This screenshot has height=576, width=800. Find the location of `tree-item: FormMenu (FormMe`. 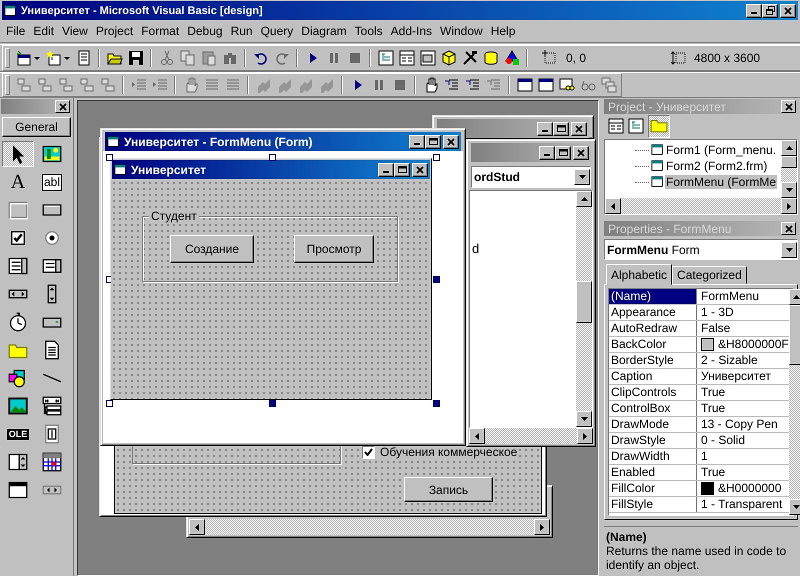

tree-item: FormMenu (FormMe is located at coordinates (721, 182).